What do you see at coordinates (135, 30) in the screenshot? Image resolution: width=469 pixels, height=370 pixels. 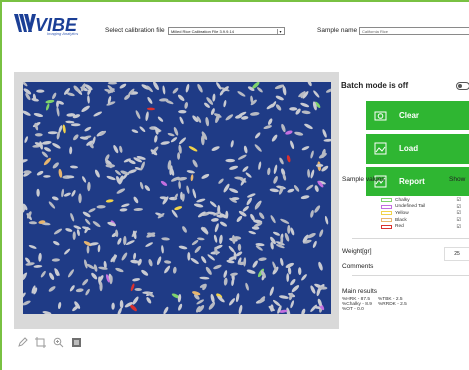 I see `calibration-label: Select calibration file` at bounding box center [135, 30].